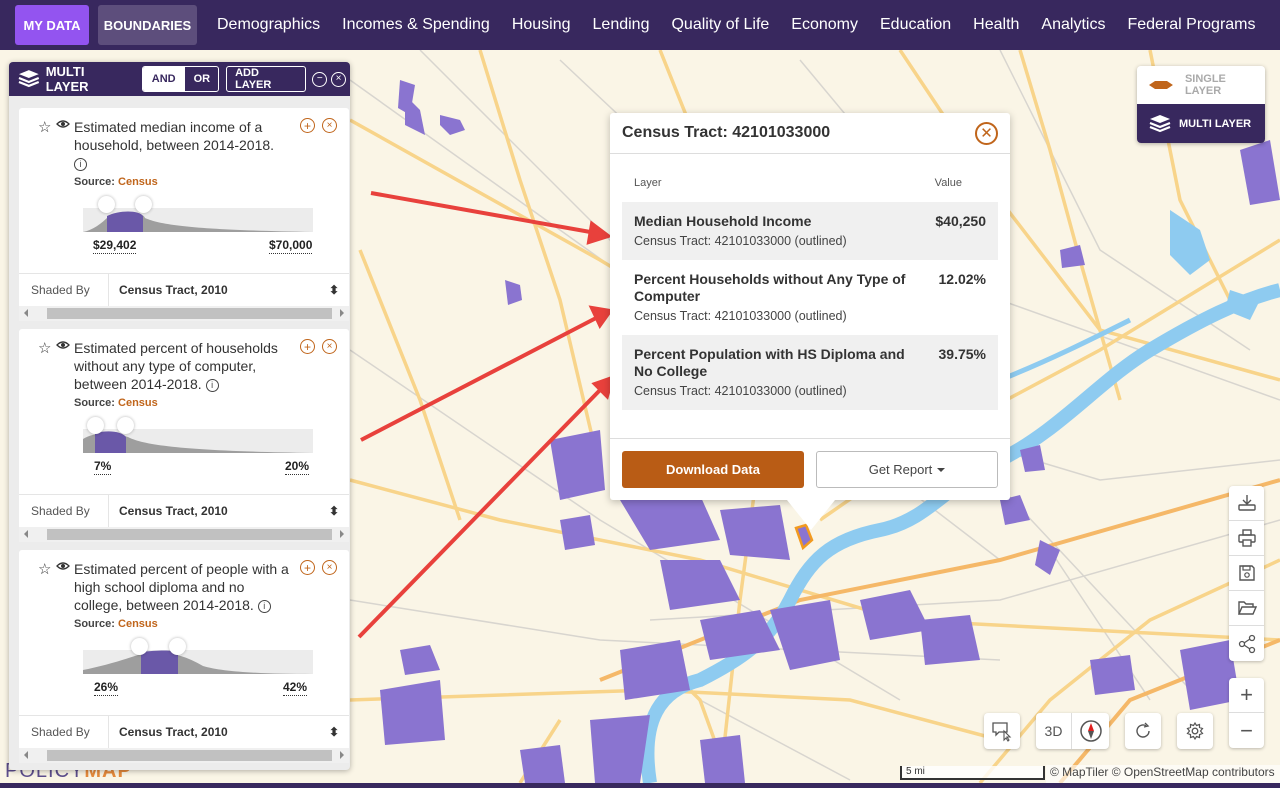 The width and height of the screenshot is (1280, 788). Describe the element at coordinates (64, 290) in the screenshot. I see `shaded-by-label: Shaded By` at that location.